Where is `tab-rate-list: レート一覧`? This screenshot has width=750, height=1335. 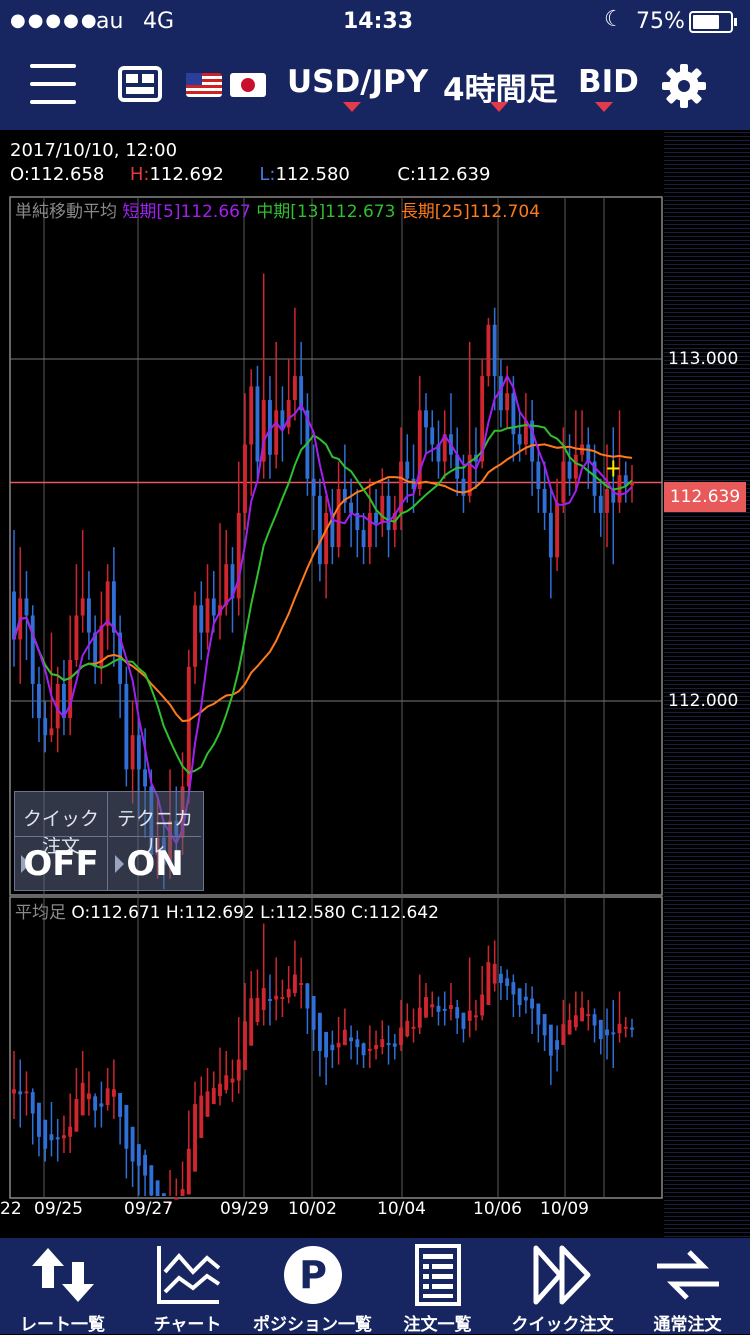 tab-rate-list: レート一覧 is located at coordinates (62, 1286).